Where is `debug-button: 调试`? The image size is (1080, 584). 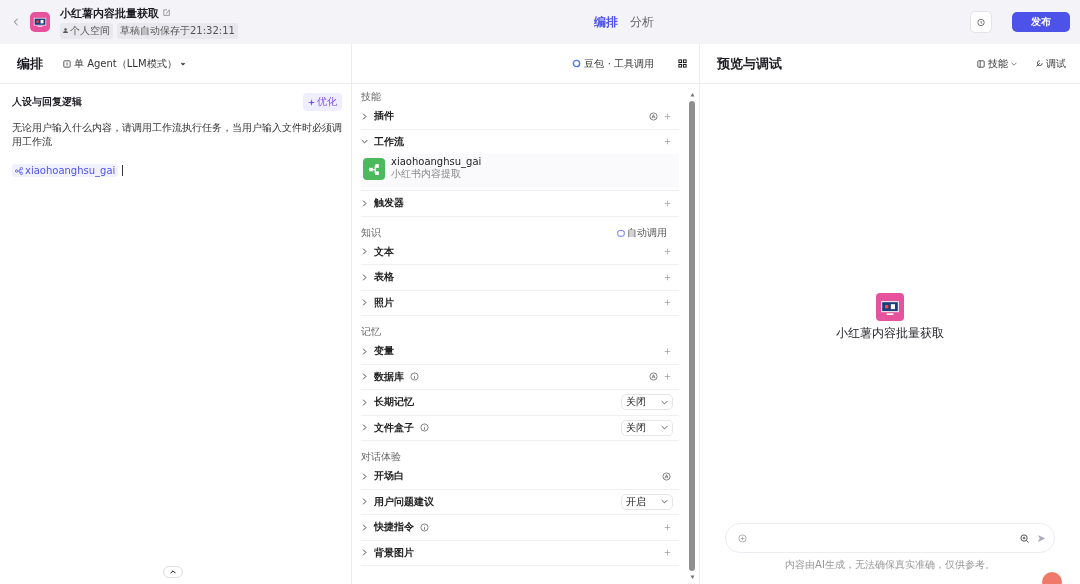 debug-button: 调试 is located at coordinates (1050, 63).